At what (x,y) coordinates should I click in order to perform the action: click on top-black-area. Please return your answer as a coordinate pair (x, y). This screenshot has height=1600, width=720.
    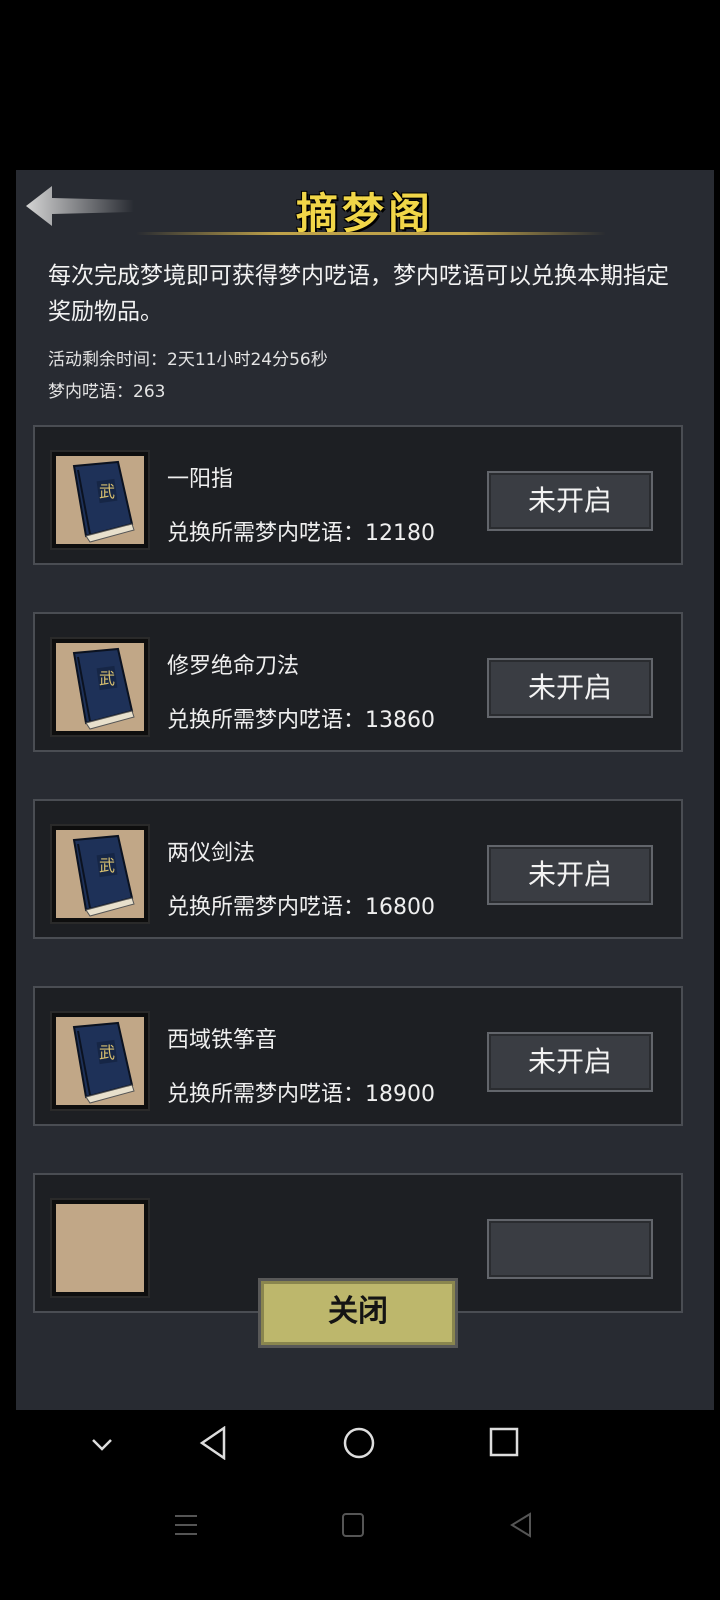
    Looking at the image, I should click on (360, 85).